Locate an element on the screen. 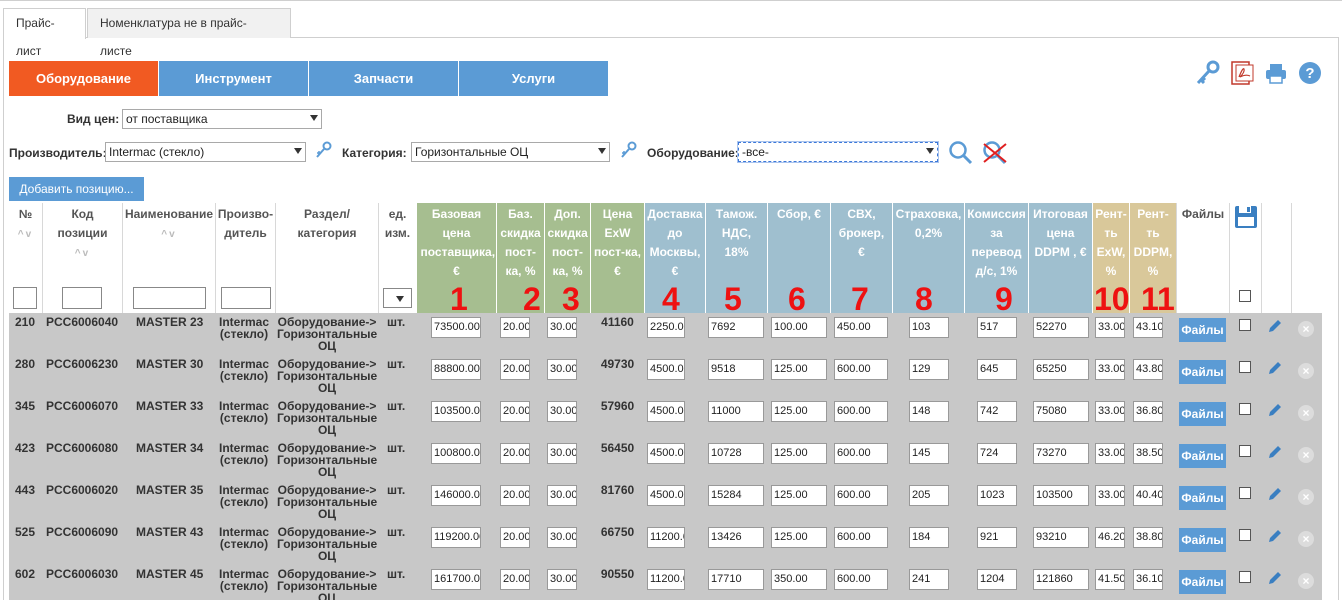 Image resolution: width=1342 pixels, height=600 pixels. base-price-input: 73500.00 is located at coordinates (456, 327).